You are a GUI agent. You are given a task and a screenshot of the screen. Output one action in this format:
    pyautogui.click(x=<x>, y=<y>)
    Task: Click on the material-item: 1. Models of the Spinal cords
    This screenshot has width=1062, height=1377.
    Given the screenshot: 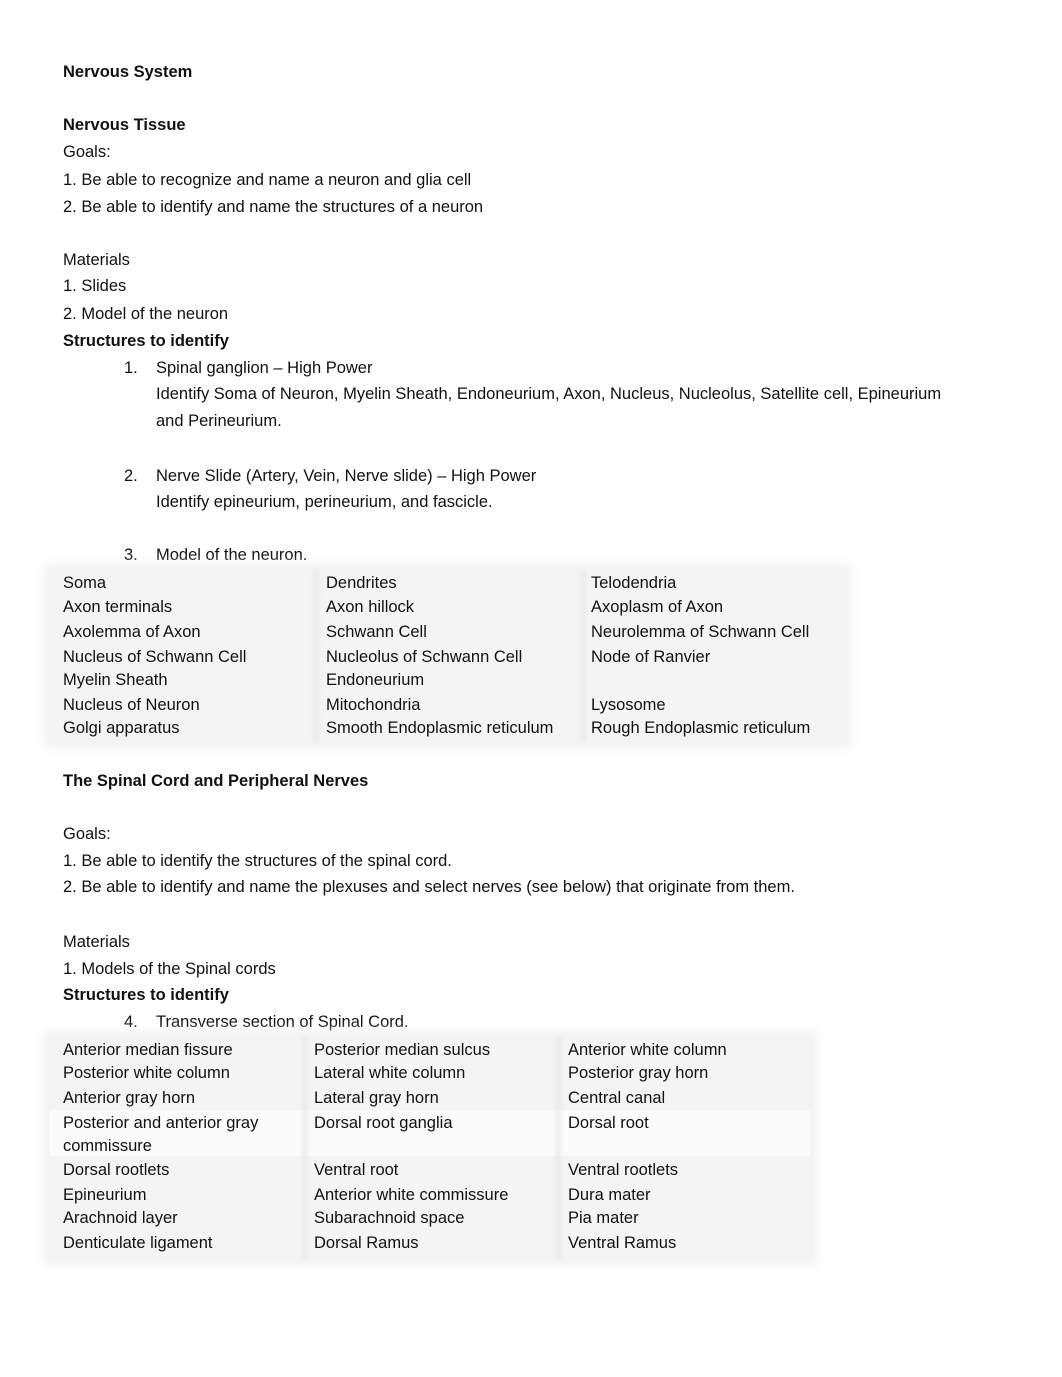 What is the action you would take?
    pyautogui.click(x=169, y=969)
    